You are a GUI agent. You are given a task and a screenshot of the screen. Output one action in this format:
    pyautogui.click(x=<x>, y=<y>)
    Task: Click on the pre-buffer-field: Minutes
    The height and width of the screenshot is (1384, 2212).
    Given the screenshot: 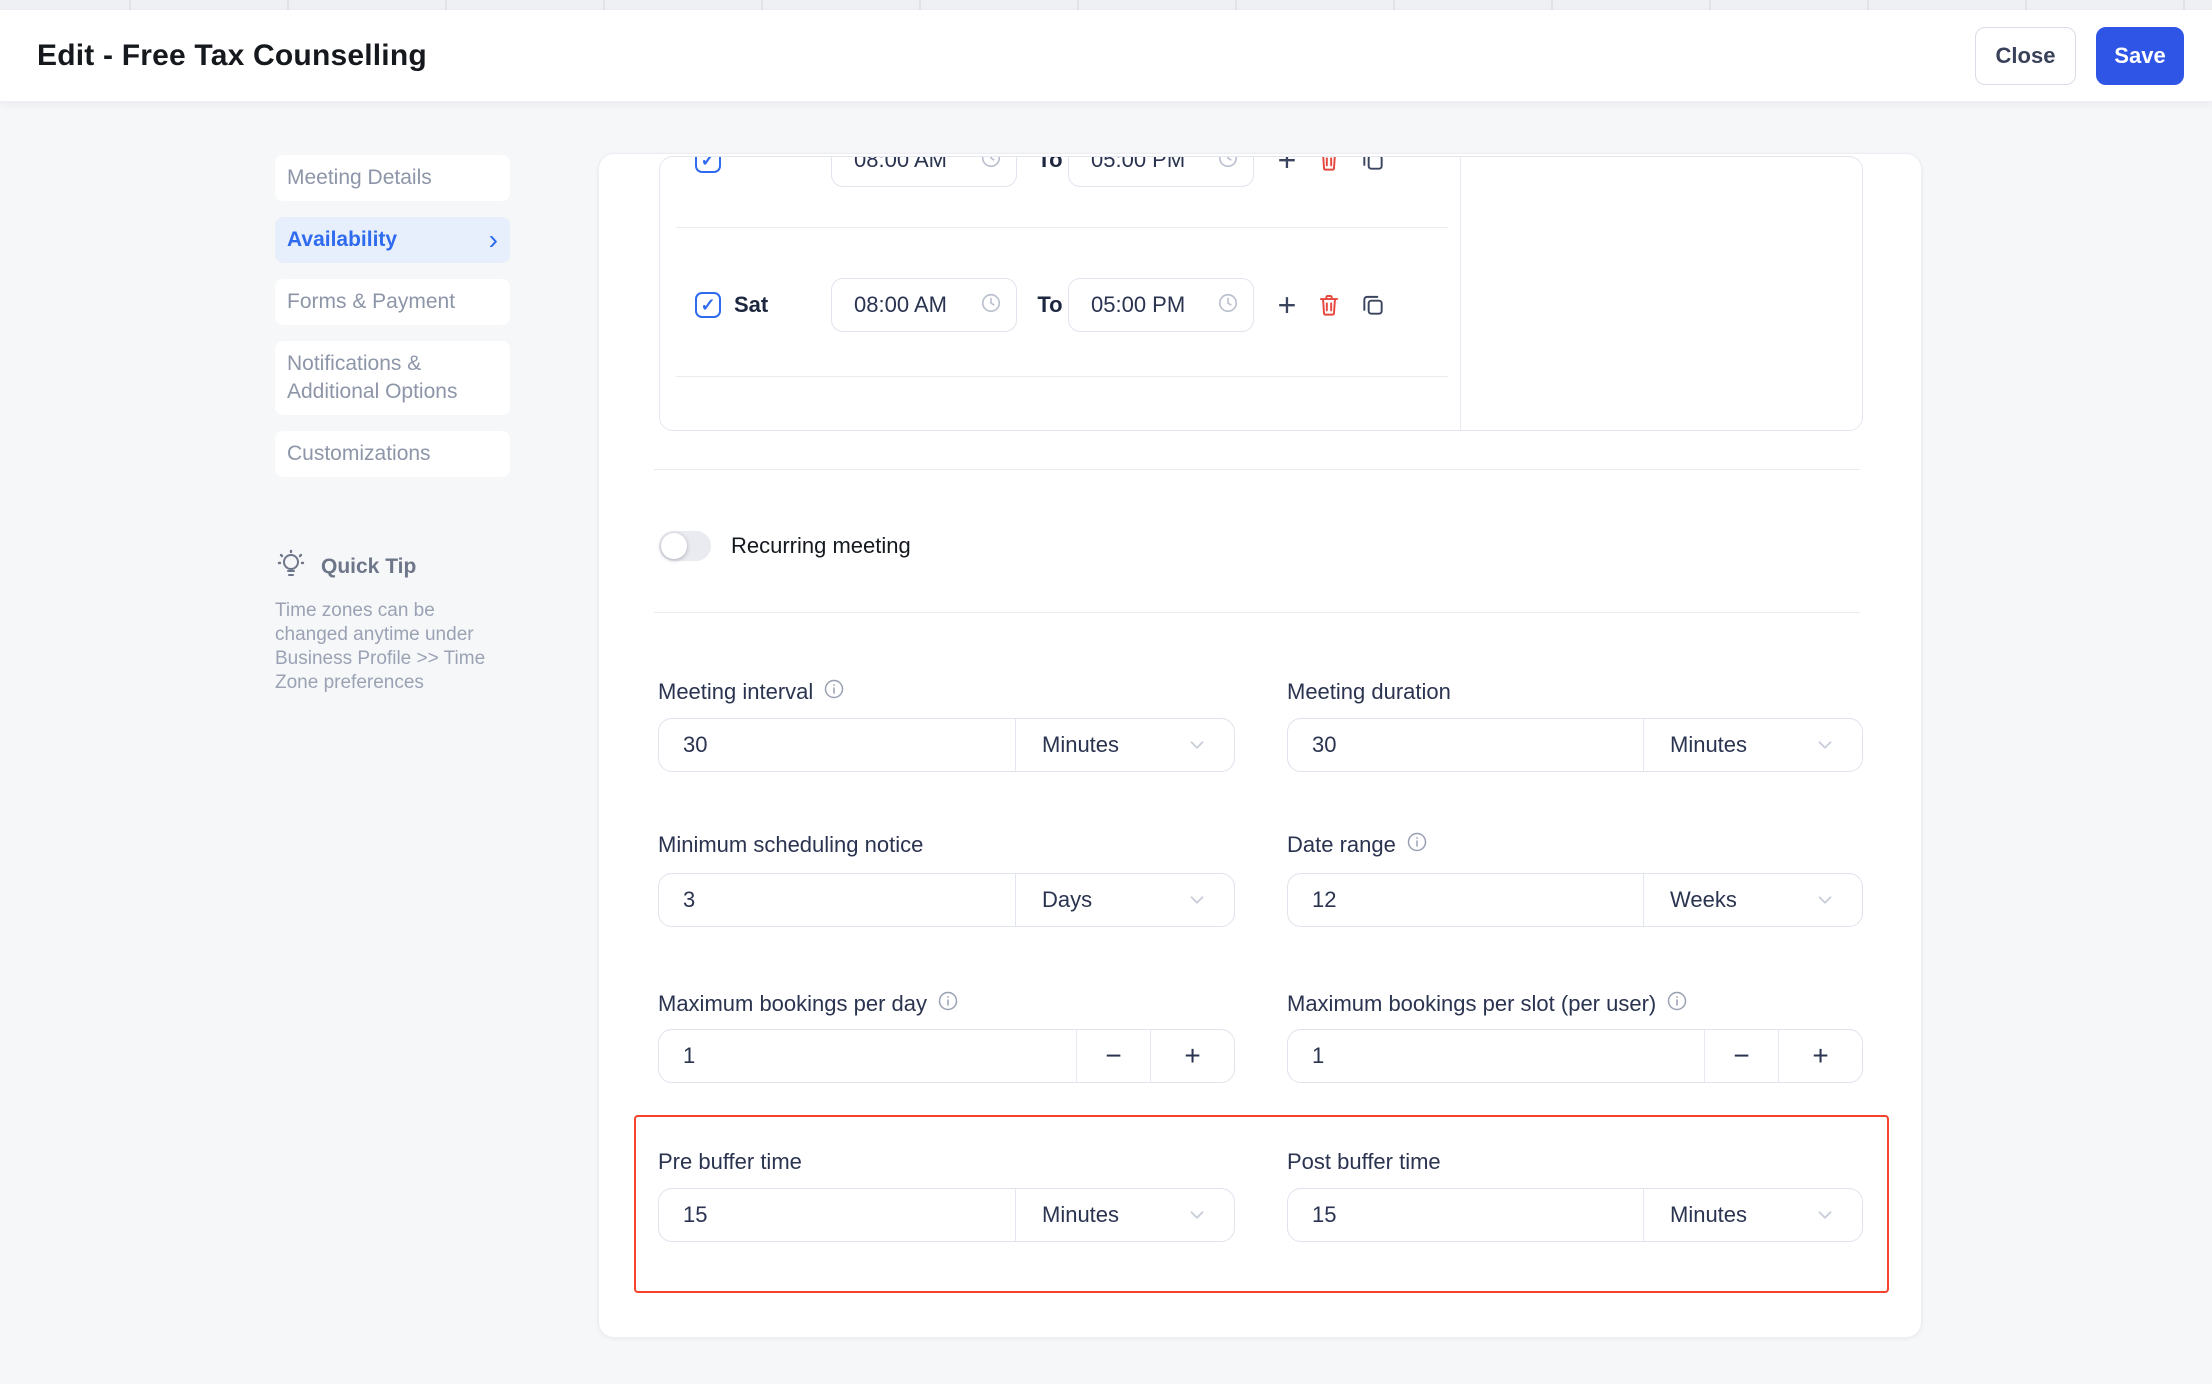 What is the action you would take?
    pyautogui.click(x=946, y=1215)
    